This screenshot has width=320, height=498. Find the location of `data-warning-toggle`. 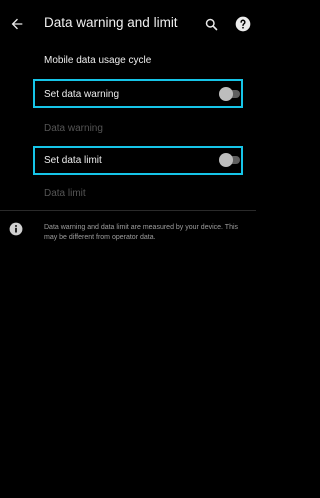

data-warning-toggle is located at coordinates (230, 94).